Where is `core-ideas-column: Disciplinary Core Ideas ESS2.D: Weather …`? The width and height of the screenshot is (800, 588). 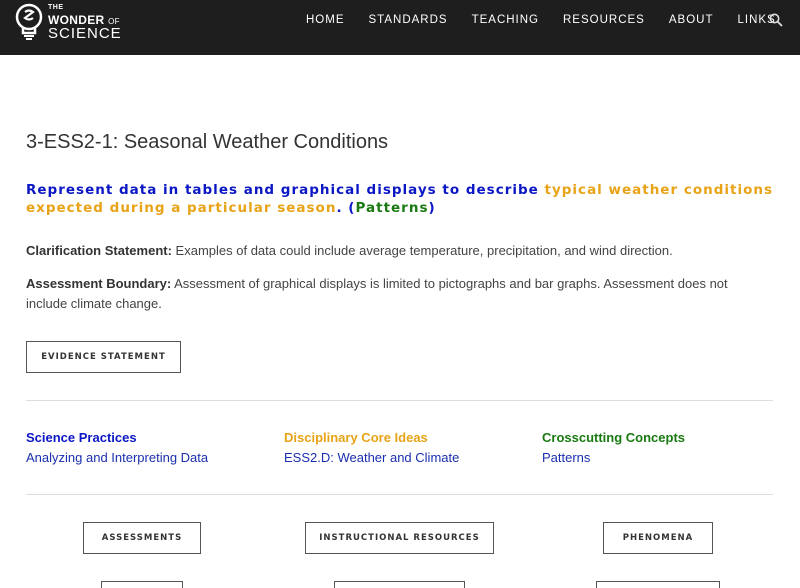
core-ideas-column: Disciplinary Core Ideas ESS2.D: Weather … is located at coordinates (371, 447).